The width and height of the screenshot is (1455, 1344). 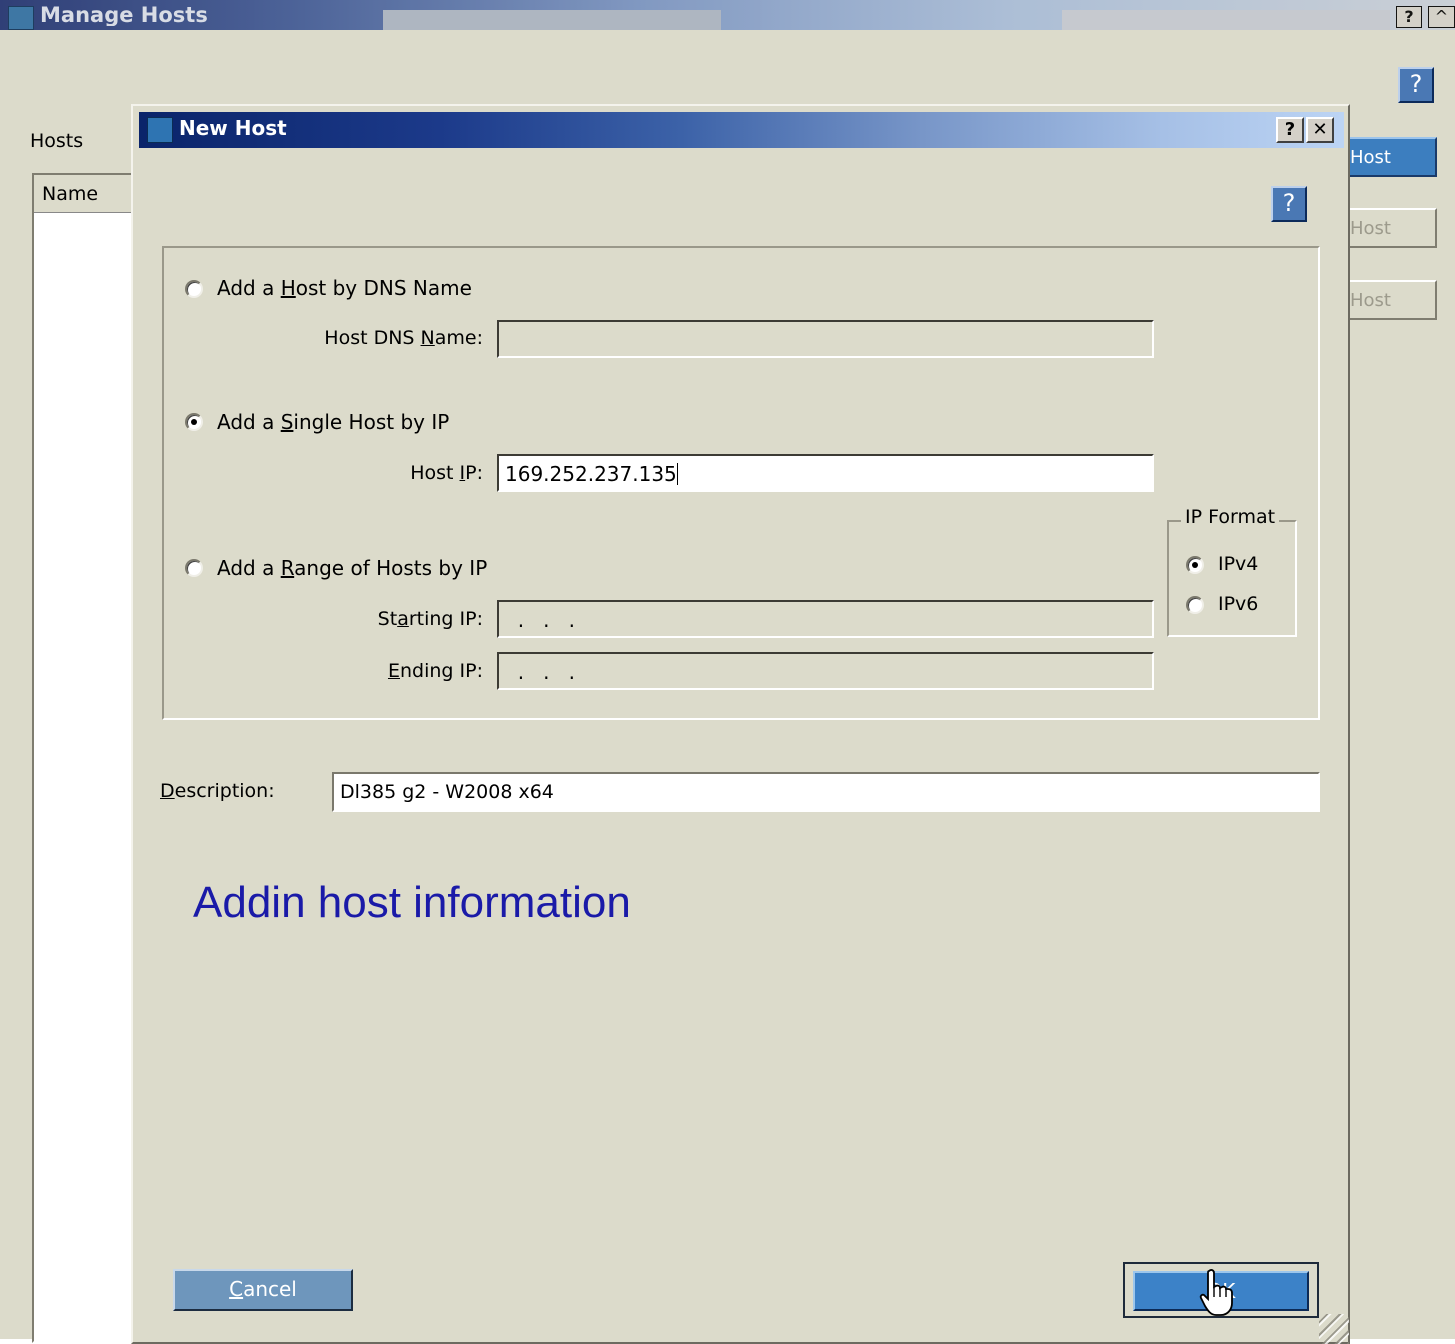 I want to click on label-host-ip: Host IP:, so click(x=446, y=473).